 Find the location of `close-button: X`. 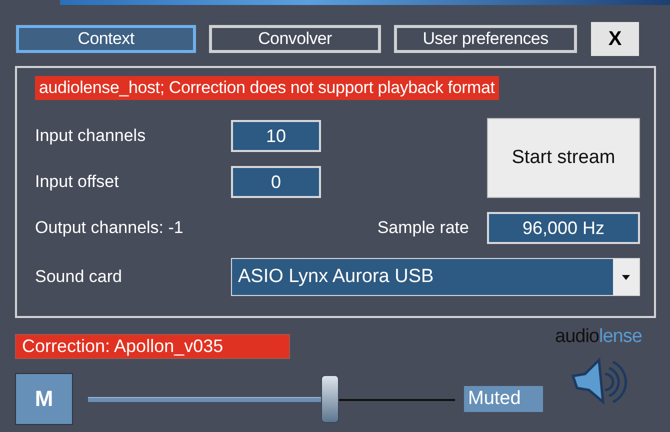

close-button: X is located at coordinates (615, 39).